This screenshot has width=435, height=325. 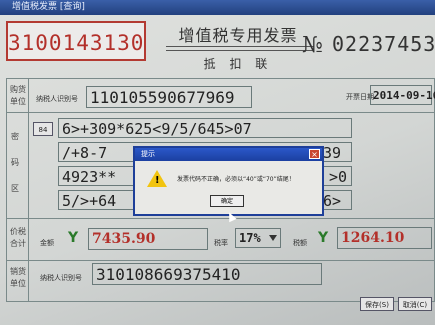 I want to click on invoice-code: 3100143130, so click(x=76, y=41).